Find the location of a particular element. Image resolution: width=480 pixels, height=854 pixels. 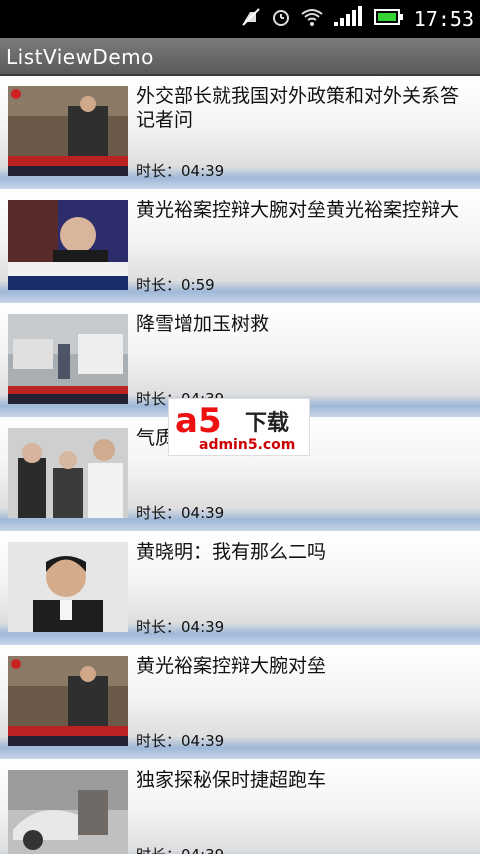

app-title-bar: ListViewDemo is located at coordinates (240, 57).